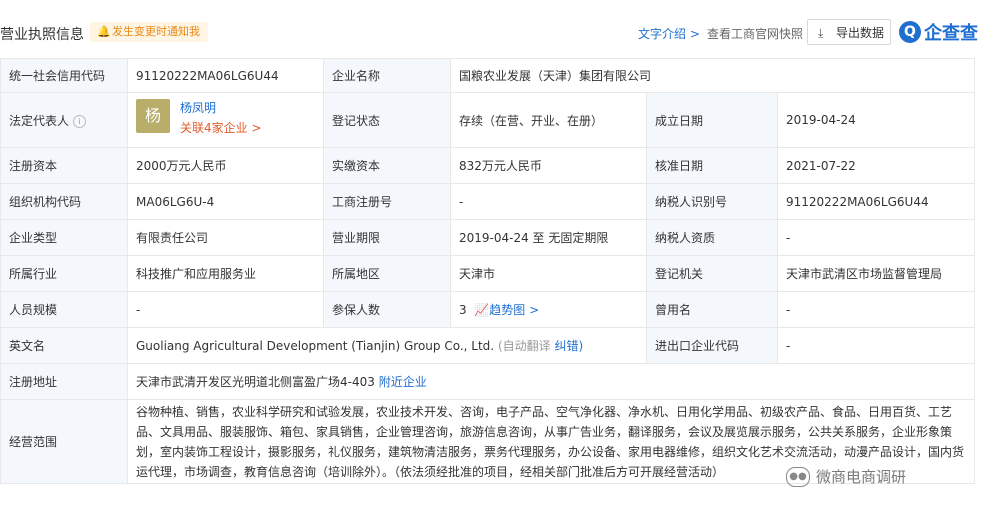  Describe the element at coordinates (387, 120) in the screenshot. I see `reg-status-label: 登记状态` at that location.